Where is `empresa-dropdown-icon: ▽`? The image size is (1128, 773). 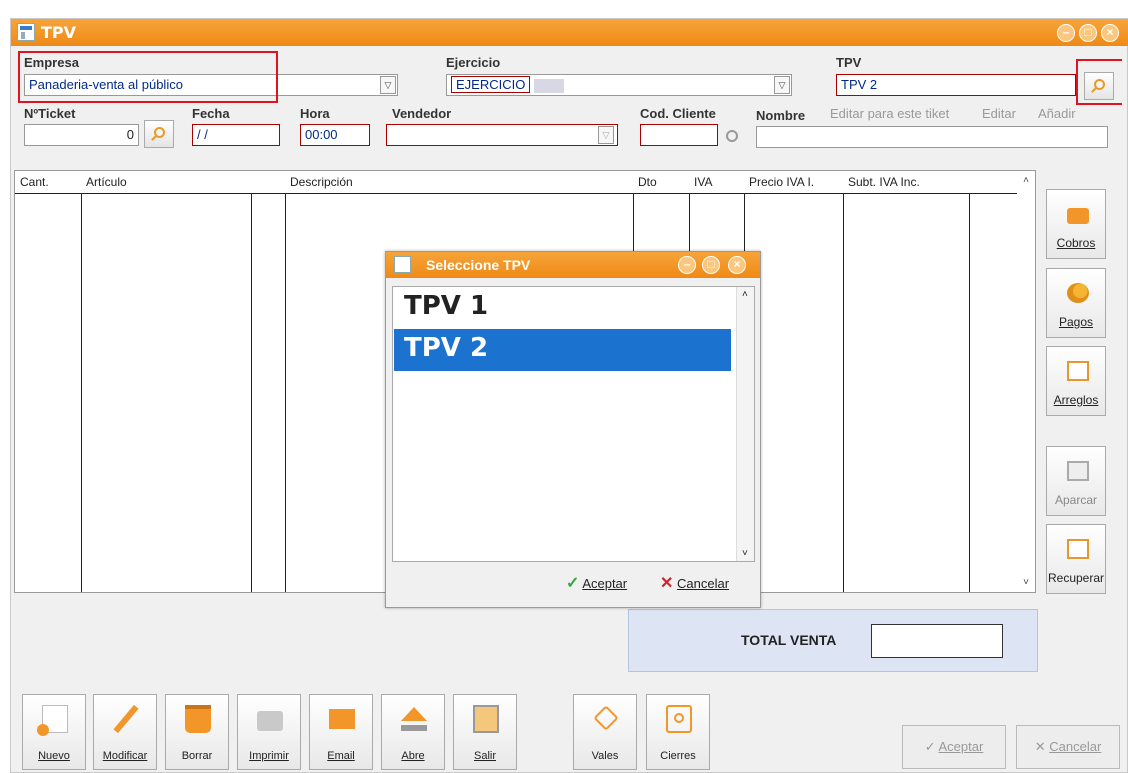 empresa-dropdown-icon: ▽ is located at coordinates (388, 85).